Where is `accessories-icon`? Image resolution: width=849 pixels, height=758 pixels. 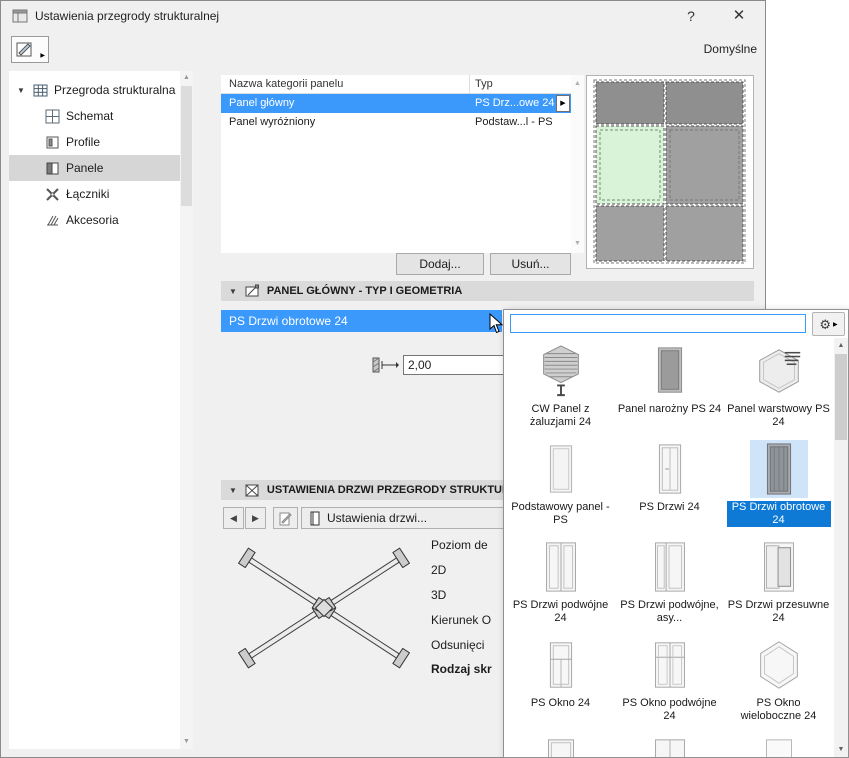
accessories-icon is located at coordinates (53, 220).